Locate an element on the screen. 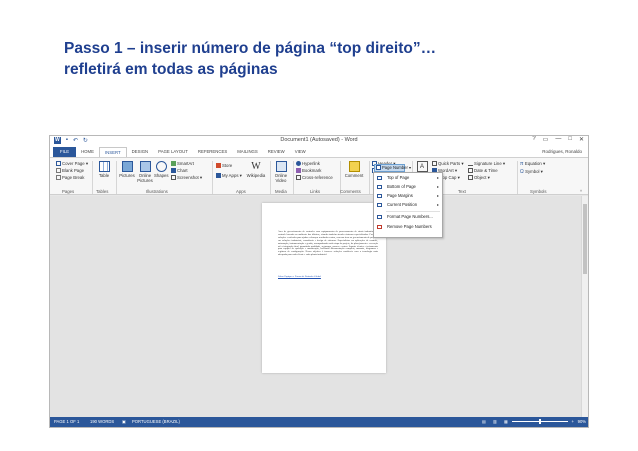 This screenshot has height=451, width=638. group-illustrations-label: Illustrations is located at coordinates (157, 191).